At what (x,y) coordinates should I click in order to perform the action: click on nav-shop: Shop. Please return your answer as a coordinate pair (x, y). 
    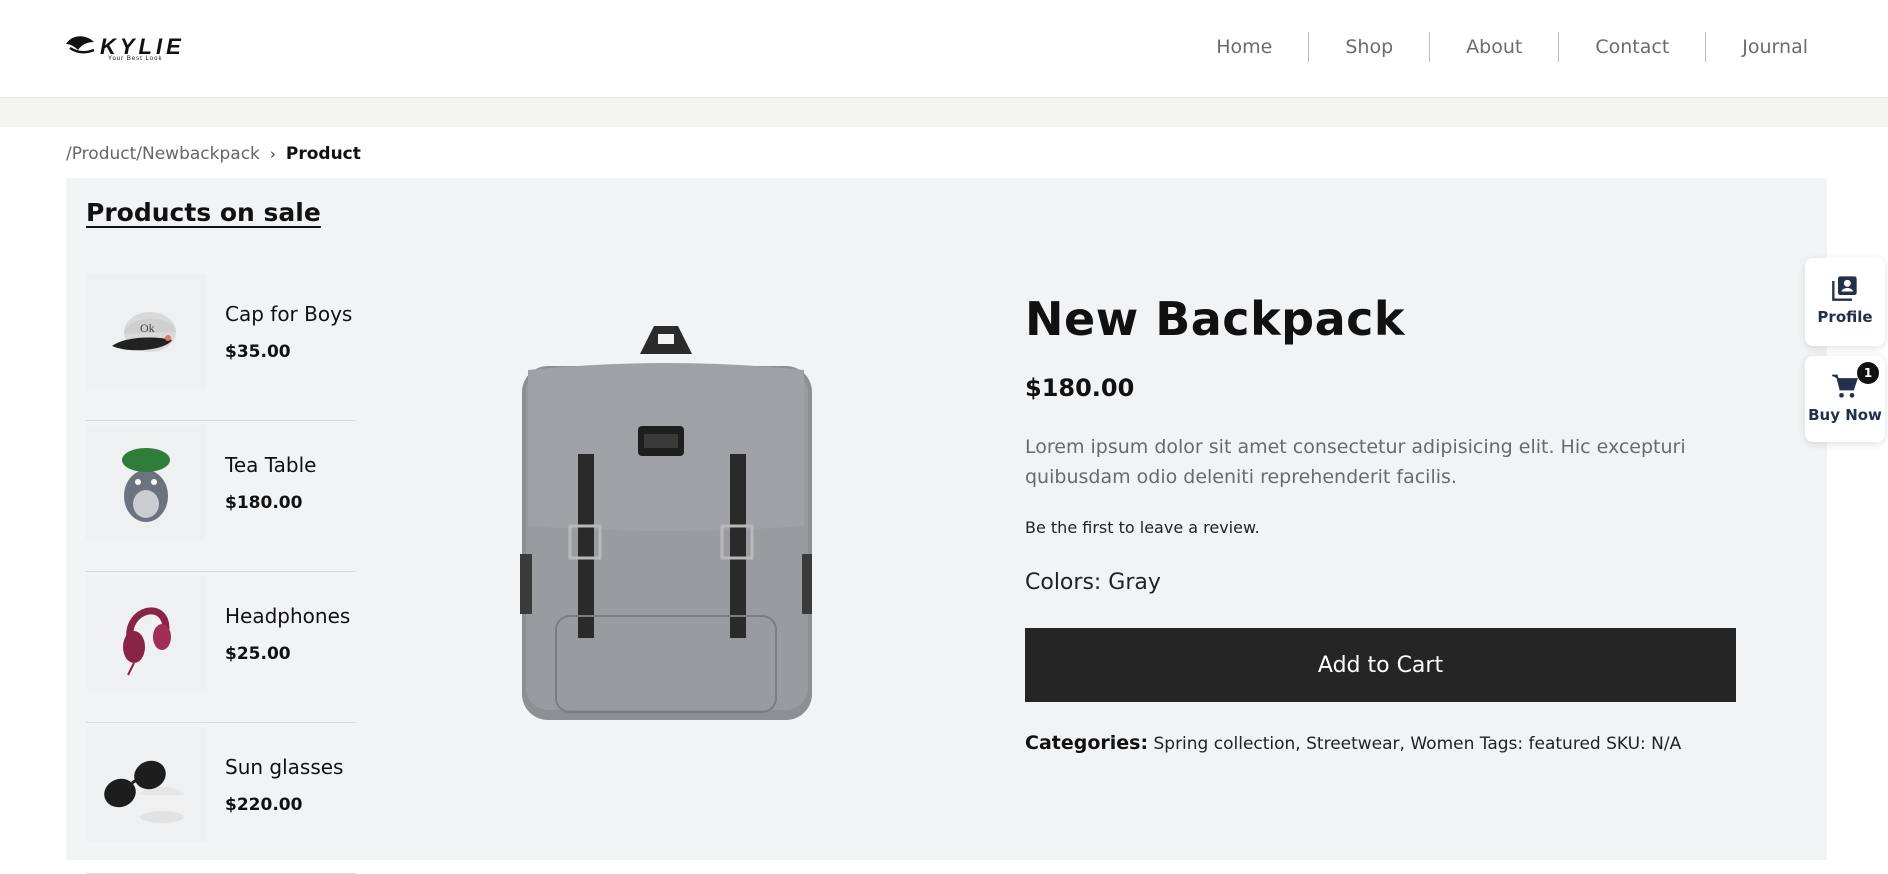
    Looking at the image, I should click on (1369, 47).